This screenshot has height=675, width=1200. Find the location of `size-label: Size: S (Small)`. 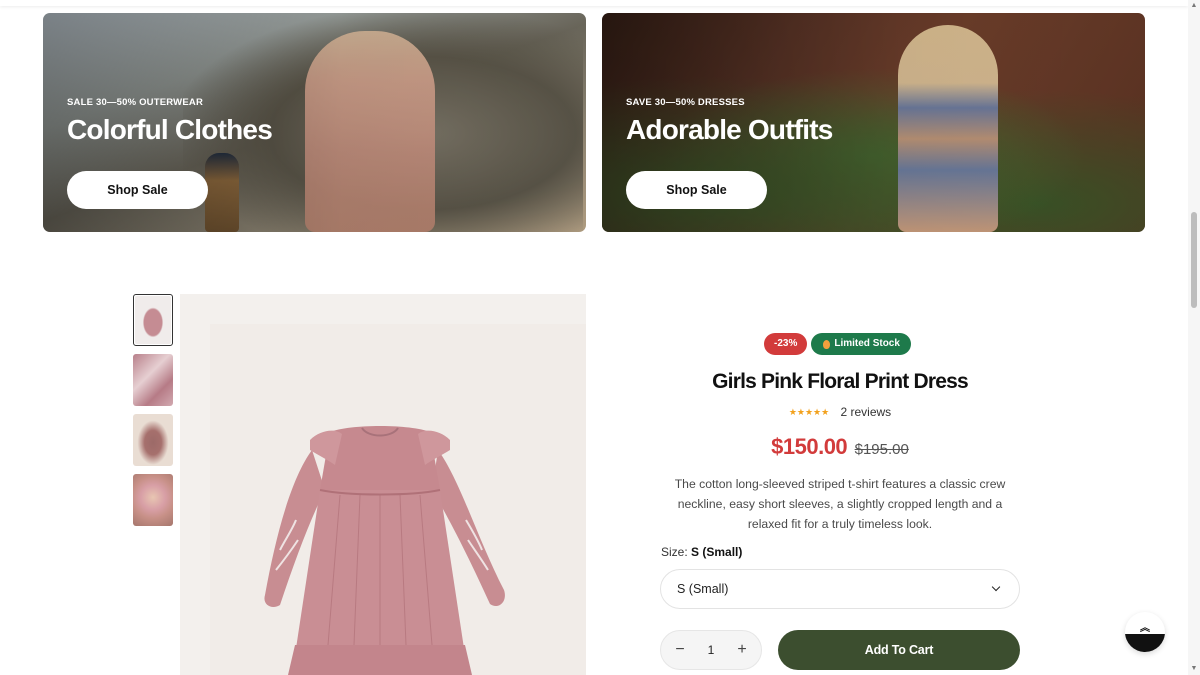

size-label: Size: S (Small) is located at coordinates (701, 552).